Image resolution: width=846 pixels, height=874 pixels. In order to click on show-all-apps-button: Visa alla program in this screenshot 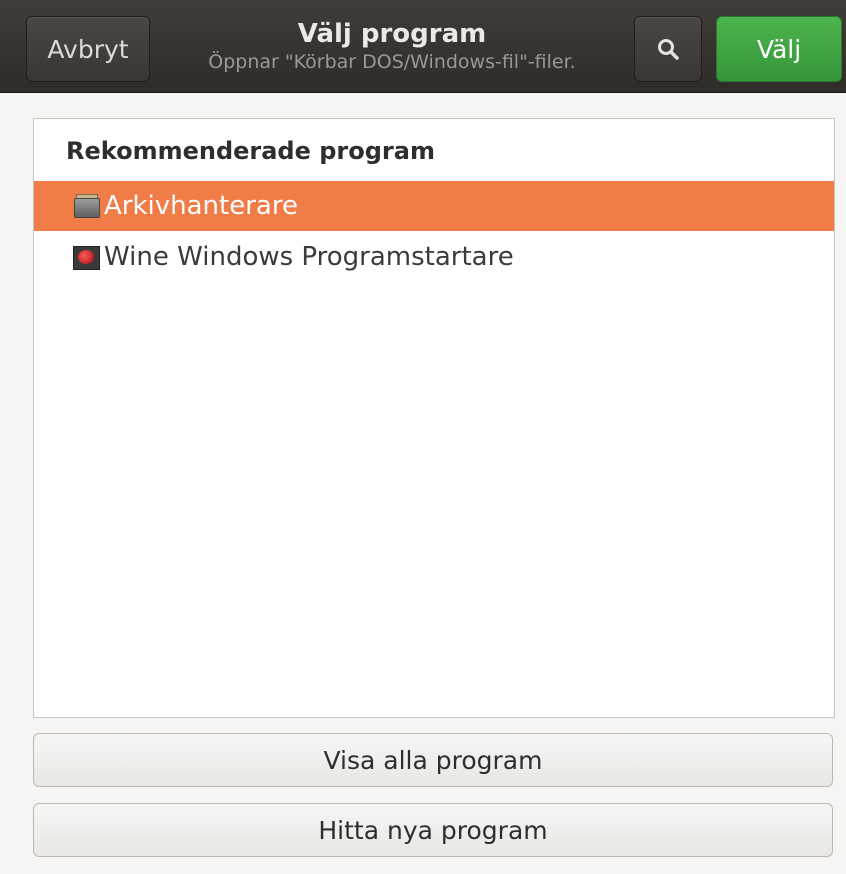, I will do `click(433, 760)`.